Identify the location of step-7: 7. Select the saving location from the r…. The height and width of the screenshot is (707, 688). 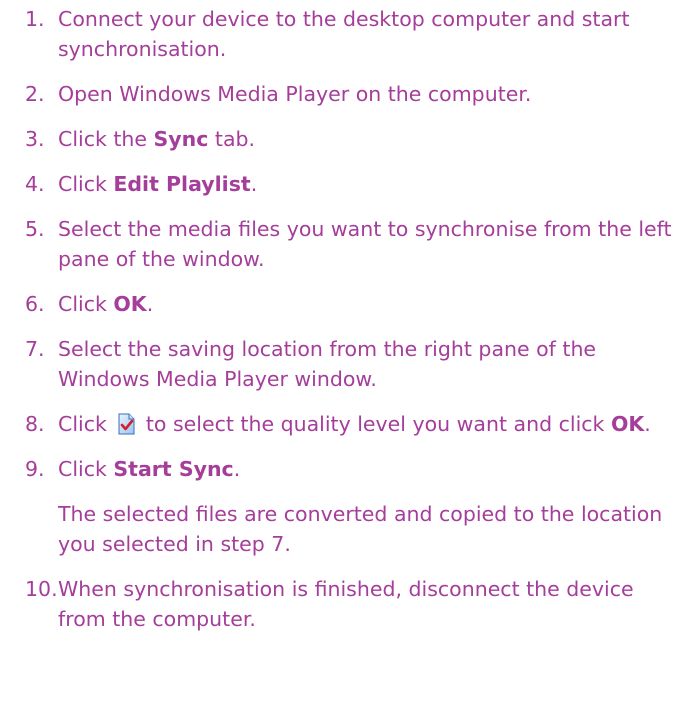
(355, 364).